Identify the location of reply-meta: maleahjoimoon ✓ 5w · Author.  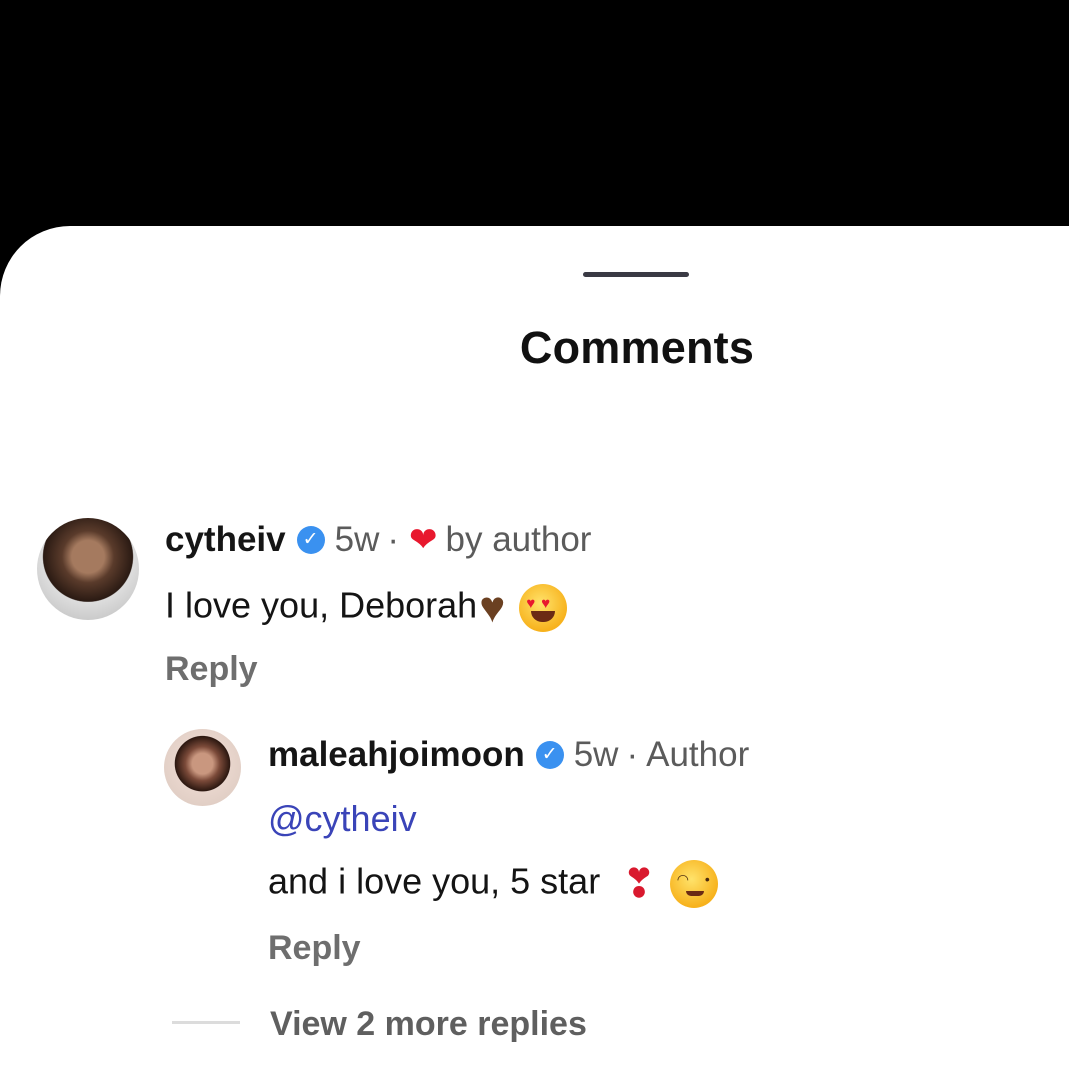
(508, 755).